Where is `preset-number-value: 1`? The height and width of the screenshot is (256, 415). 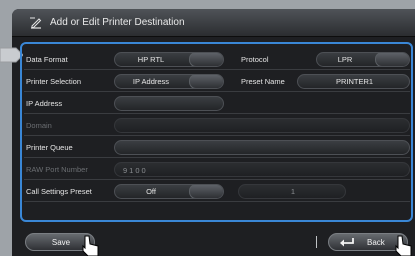
preset-number-value: 1 is located at coordinates (293, 191).